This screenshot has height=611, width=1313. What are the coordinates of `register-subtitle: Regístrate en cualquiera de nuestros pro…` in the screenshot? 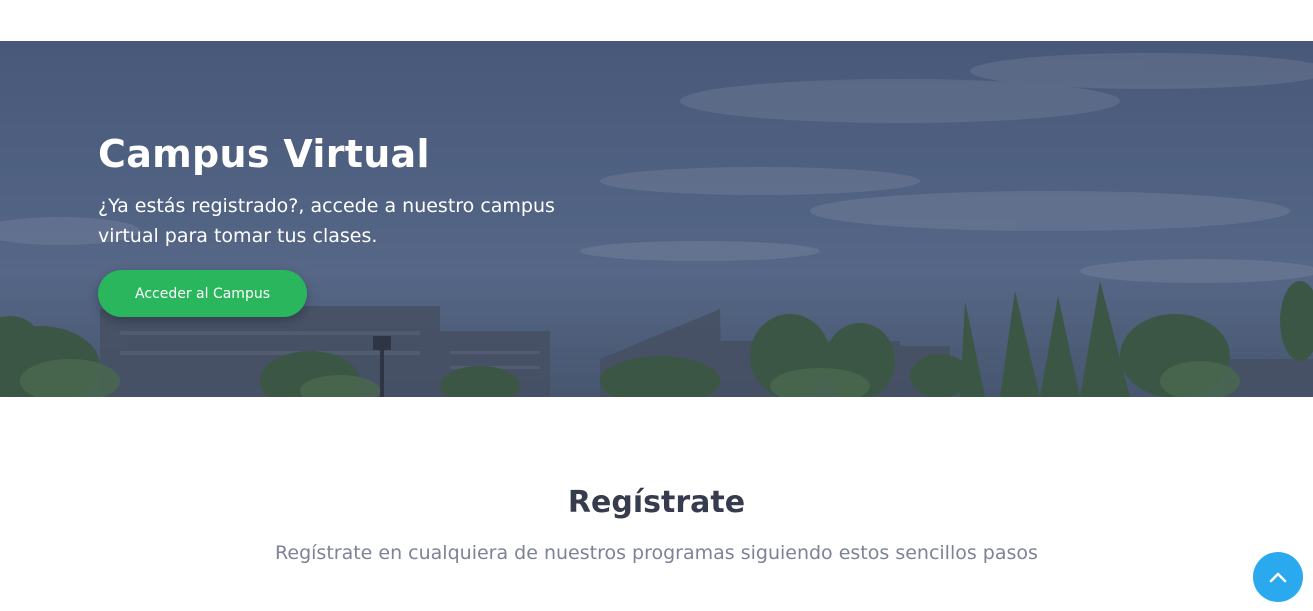 It's located at (656, 553).